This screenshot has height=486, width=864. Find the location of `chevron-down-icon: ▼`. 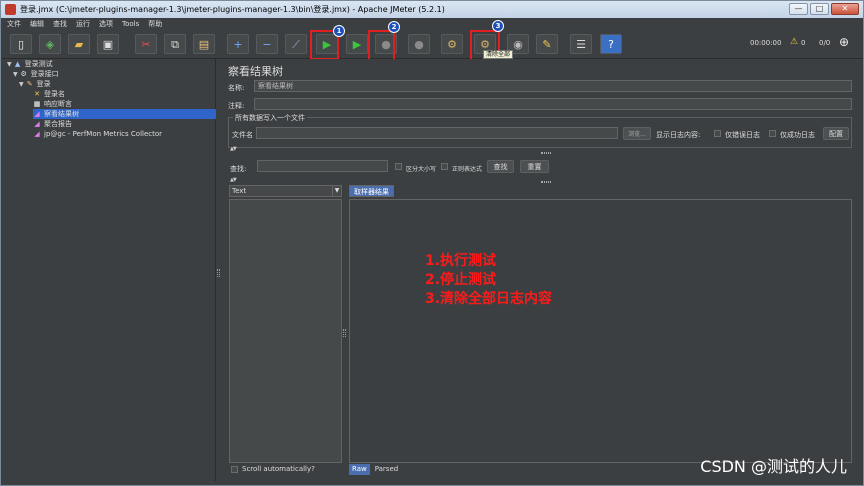

chevron-down-icon: ▼ is located at coordinates (336, 191).